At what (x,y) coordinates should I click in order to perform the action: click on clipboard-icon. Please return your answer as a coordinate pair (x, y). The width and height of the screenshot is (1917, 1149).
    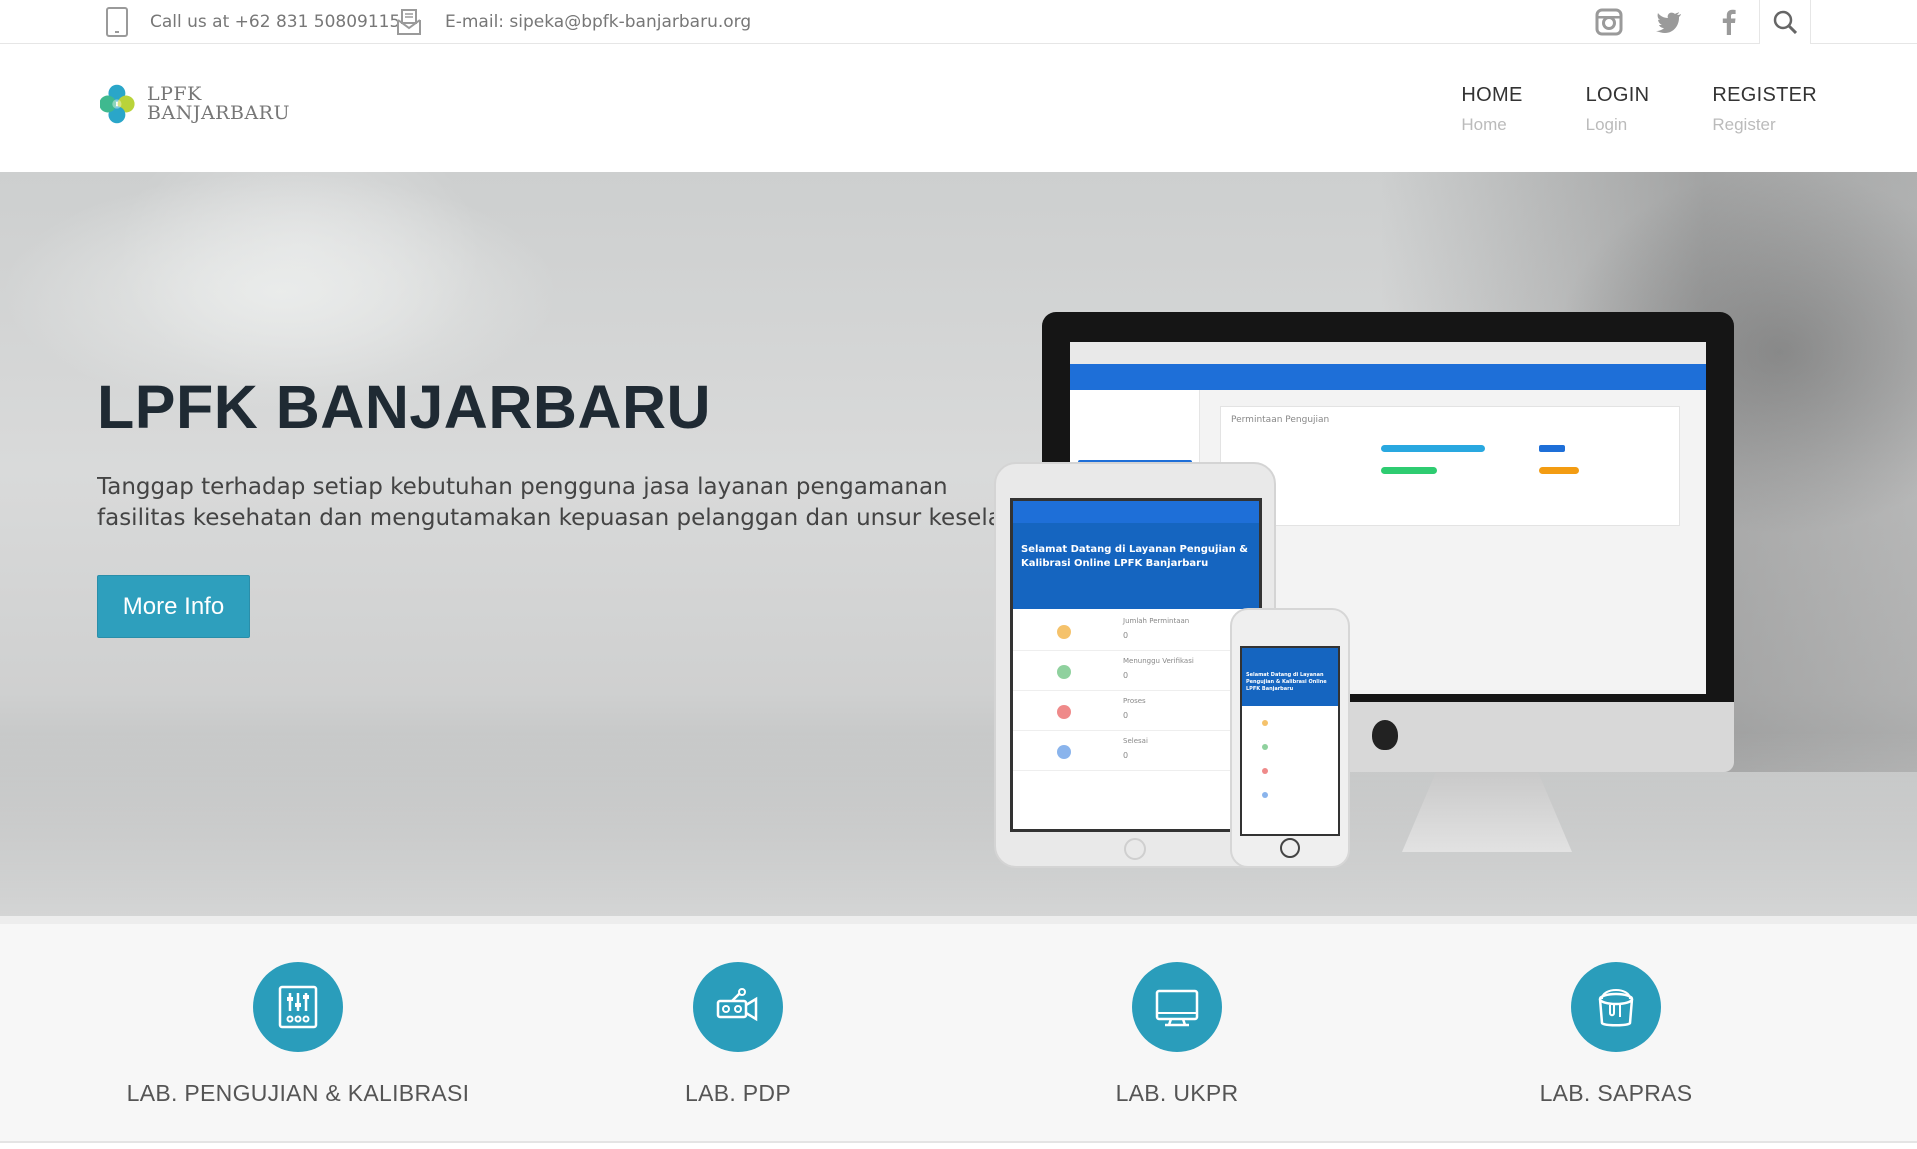
    Looking at the image, I should click on (1064, 672).